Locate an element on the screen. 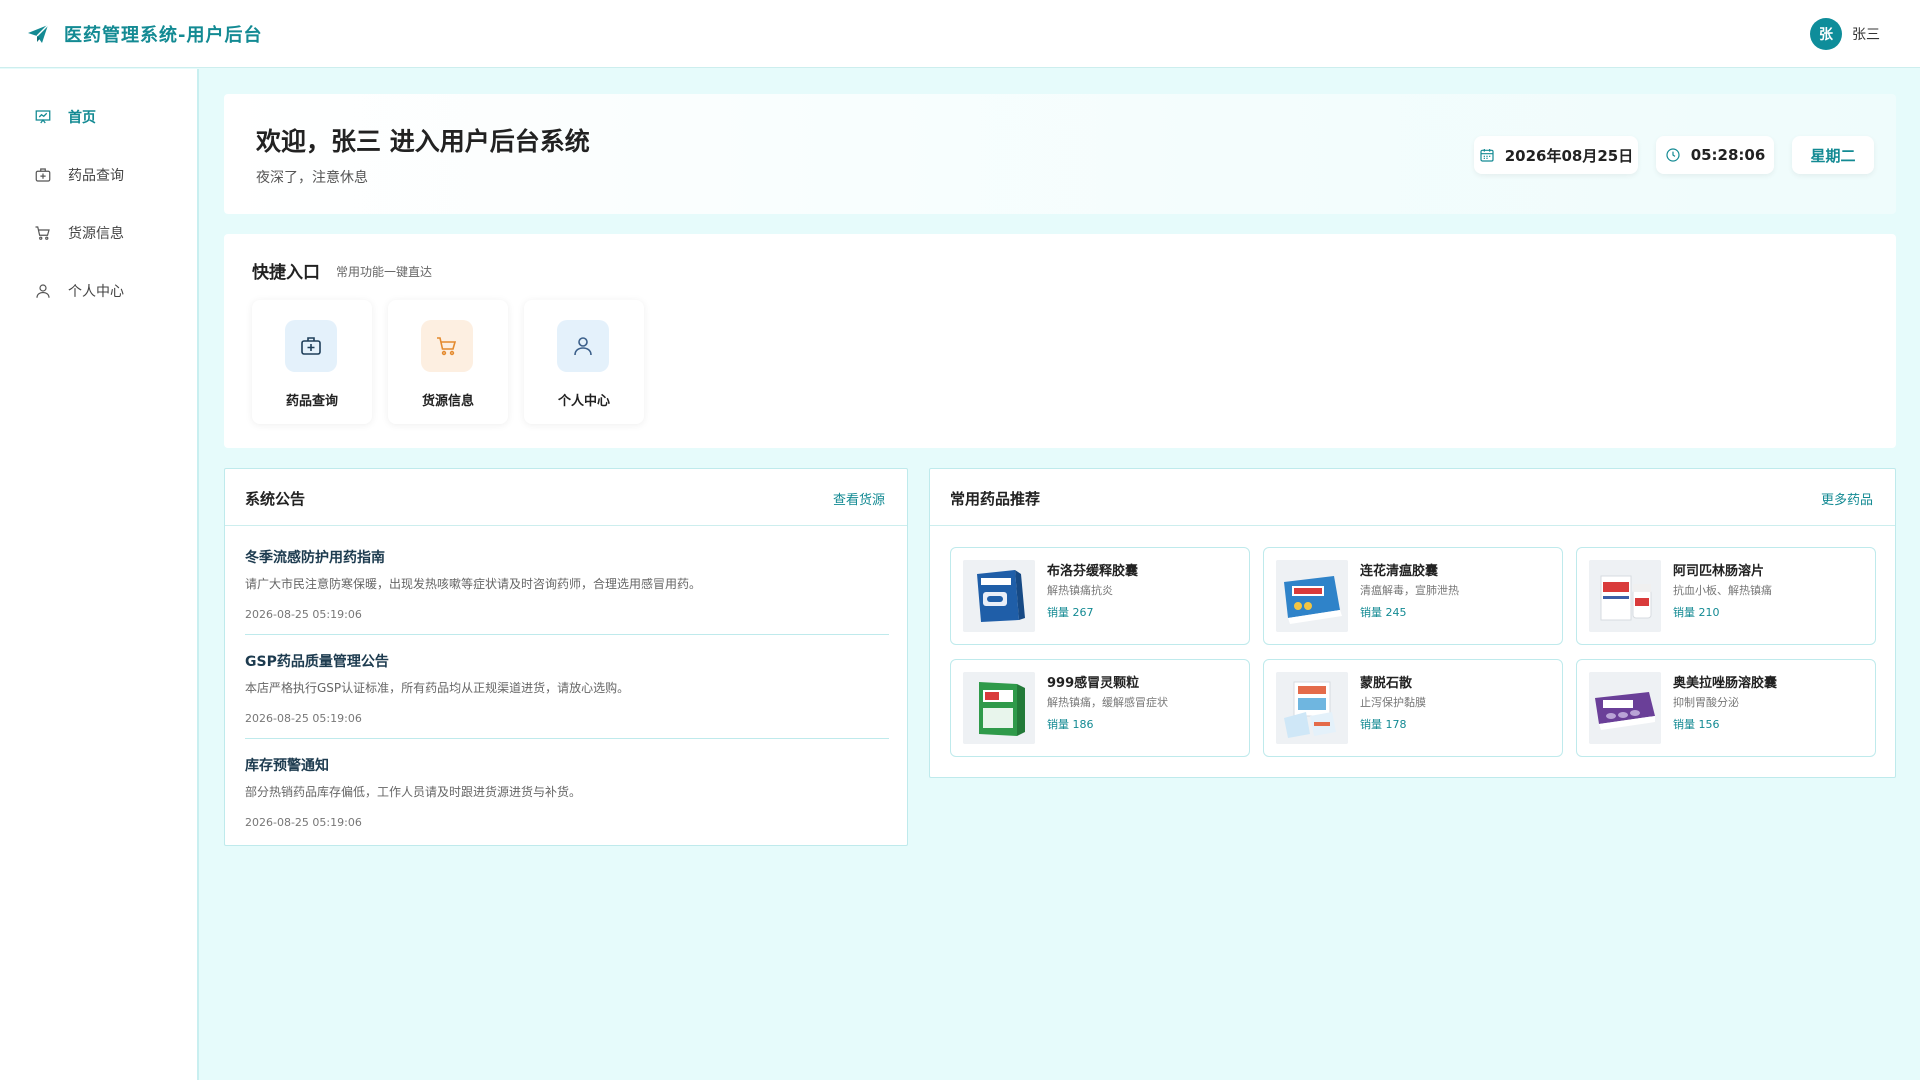 This screenshot has width=1920, height=1080. user-menu: 张 张三 is located at coordinates (1845, 34).